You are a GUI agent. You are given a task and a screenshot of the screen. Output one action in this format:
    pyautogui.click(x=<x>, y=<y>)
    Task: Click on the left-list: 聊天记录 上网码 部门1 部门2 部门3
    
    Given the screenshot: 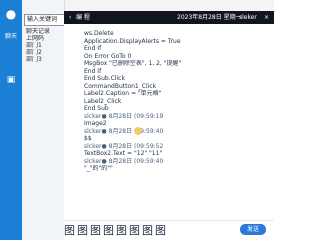 What is the action you would take?
    pyautogui.click(x=44, y=45)
    